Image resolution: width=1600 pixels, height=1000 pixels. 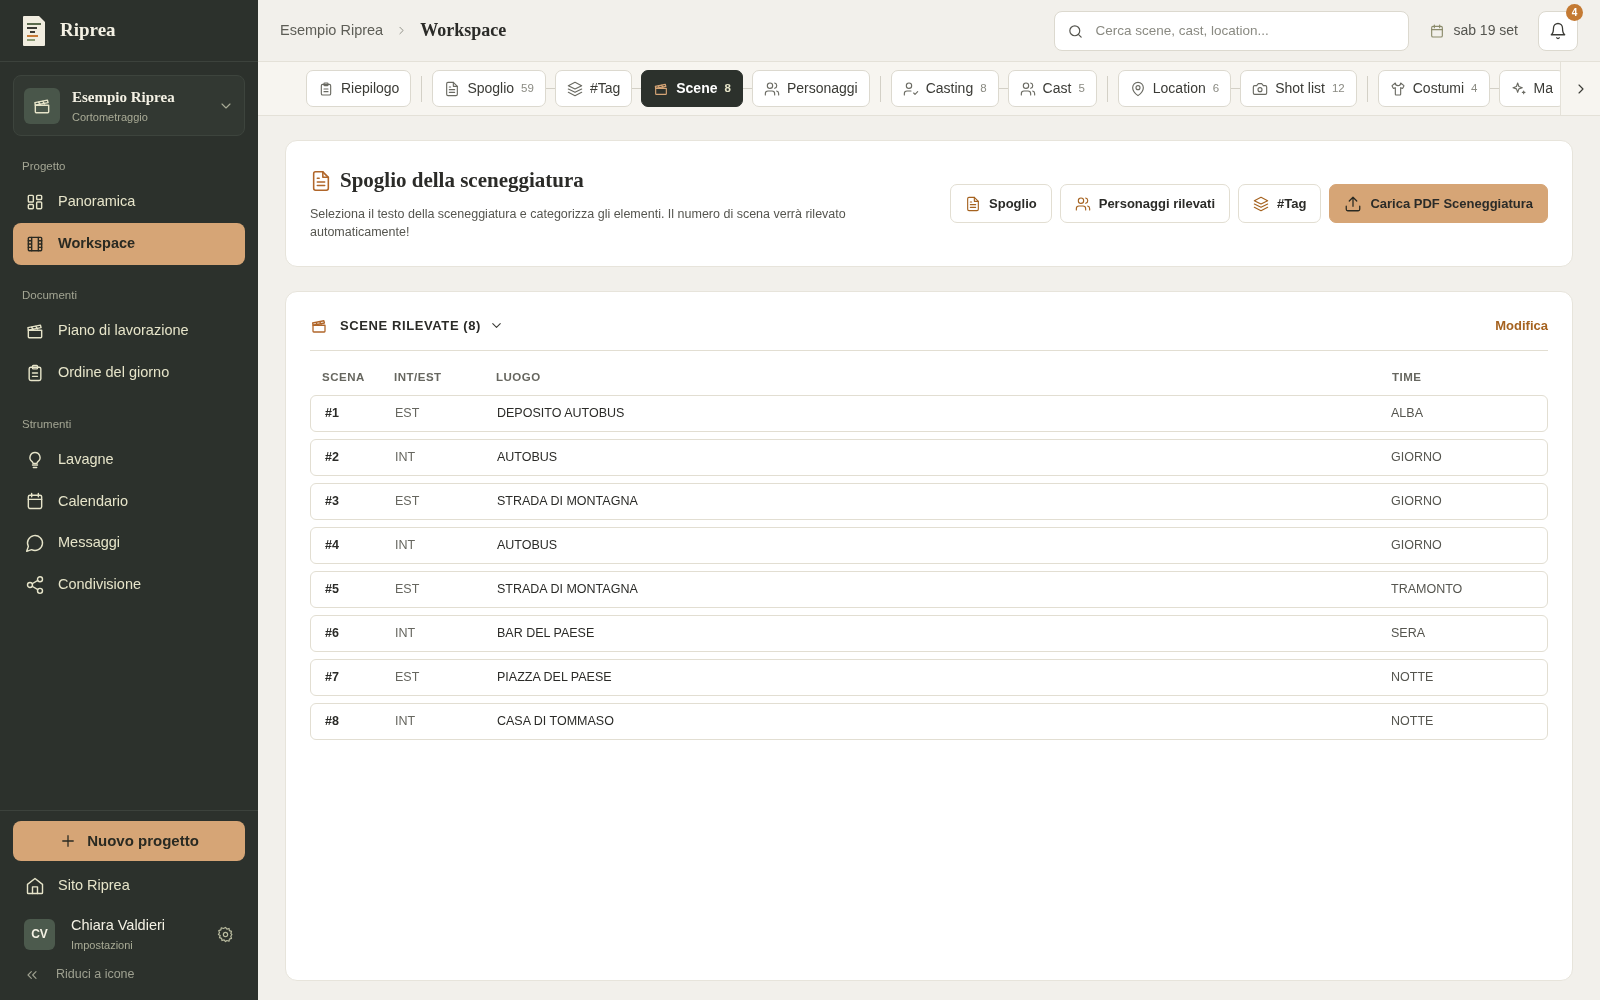 What do you see at coordinates (593, 88) in the screenshot?
I see `tab: #Tag` at bounding box center [593, 88].